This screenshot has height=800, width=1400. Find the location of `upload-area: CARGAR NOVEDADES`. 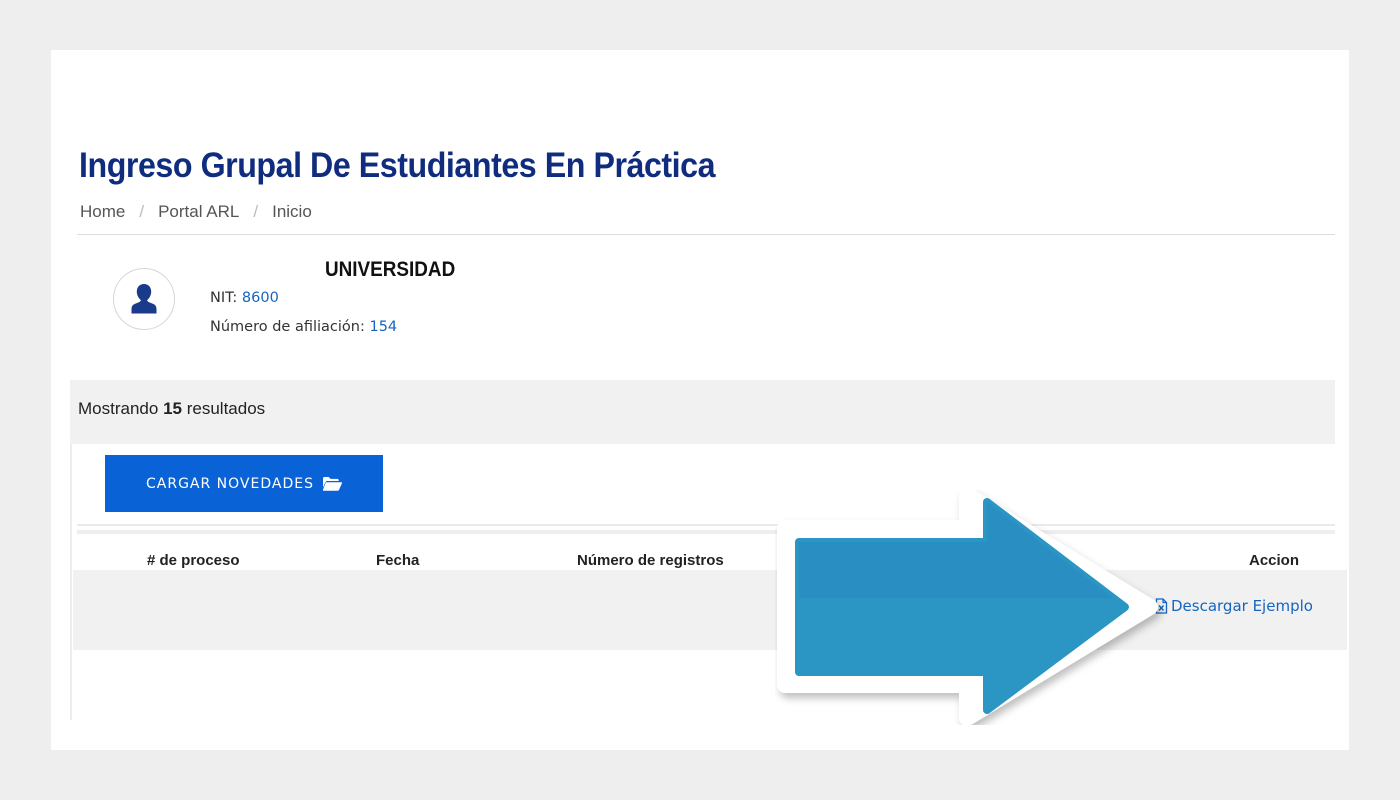

upload-area: CARGAR NOVEDADES is located at coordinates (706, 485).